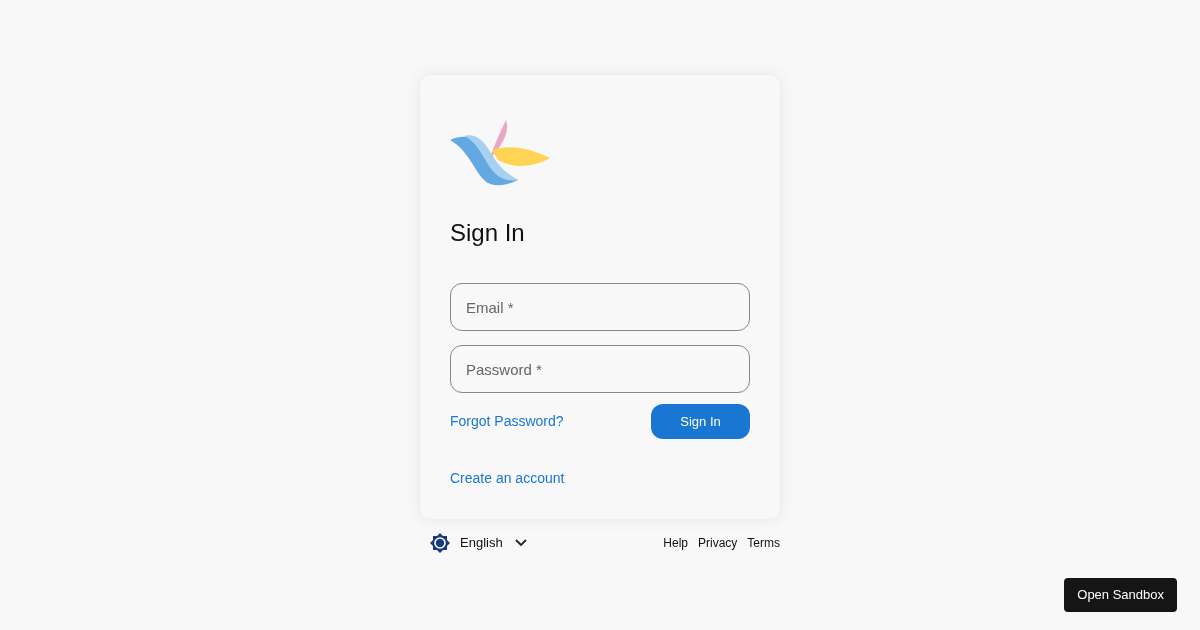  What do you see at coordinates (520, 543) in the screenshot?
I see `chevron-down-icon` at bounding box center [520, 543].